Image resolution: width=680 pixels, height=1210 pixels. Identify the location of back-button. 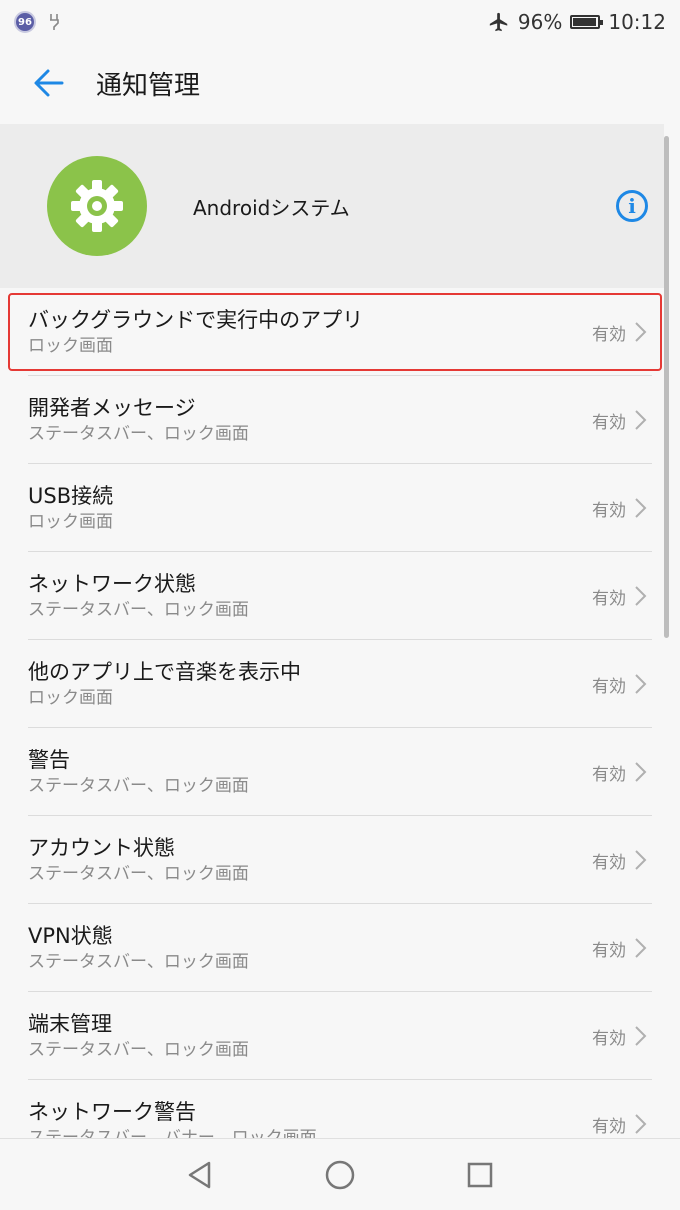
(49, 83).